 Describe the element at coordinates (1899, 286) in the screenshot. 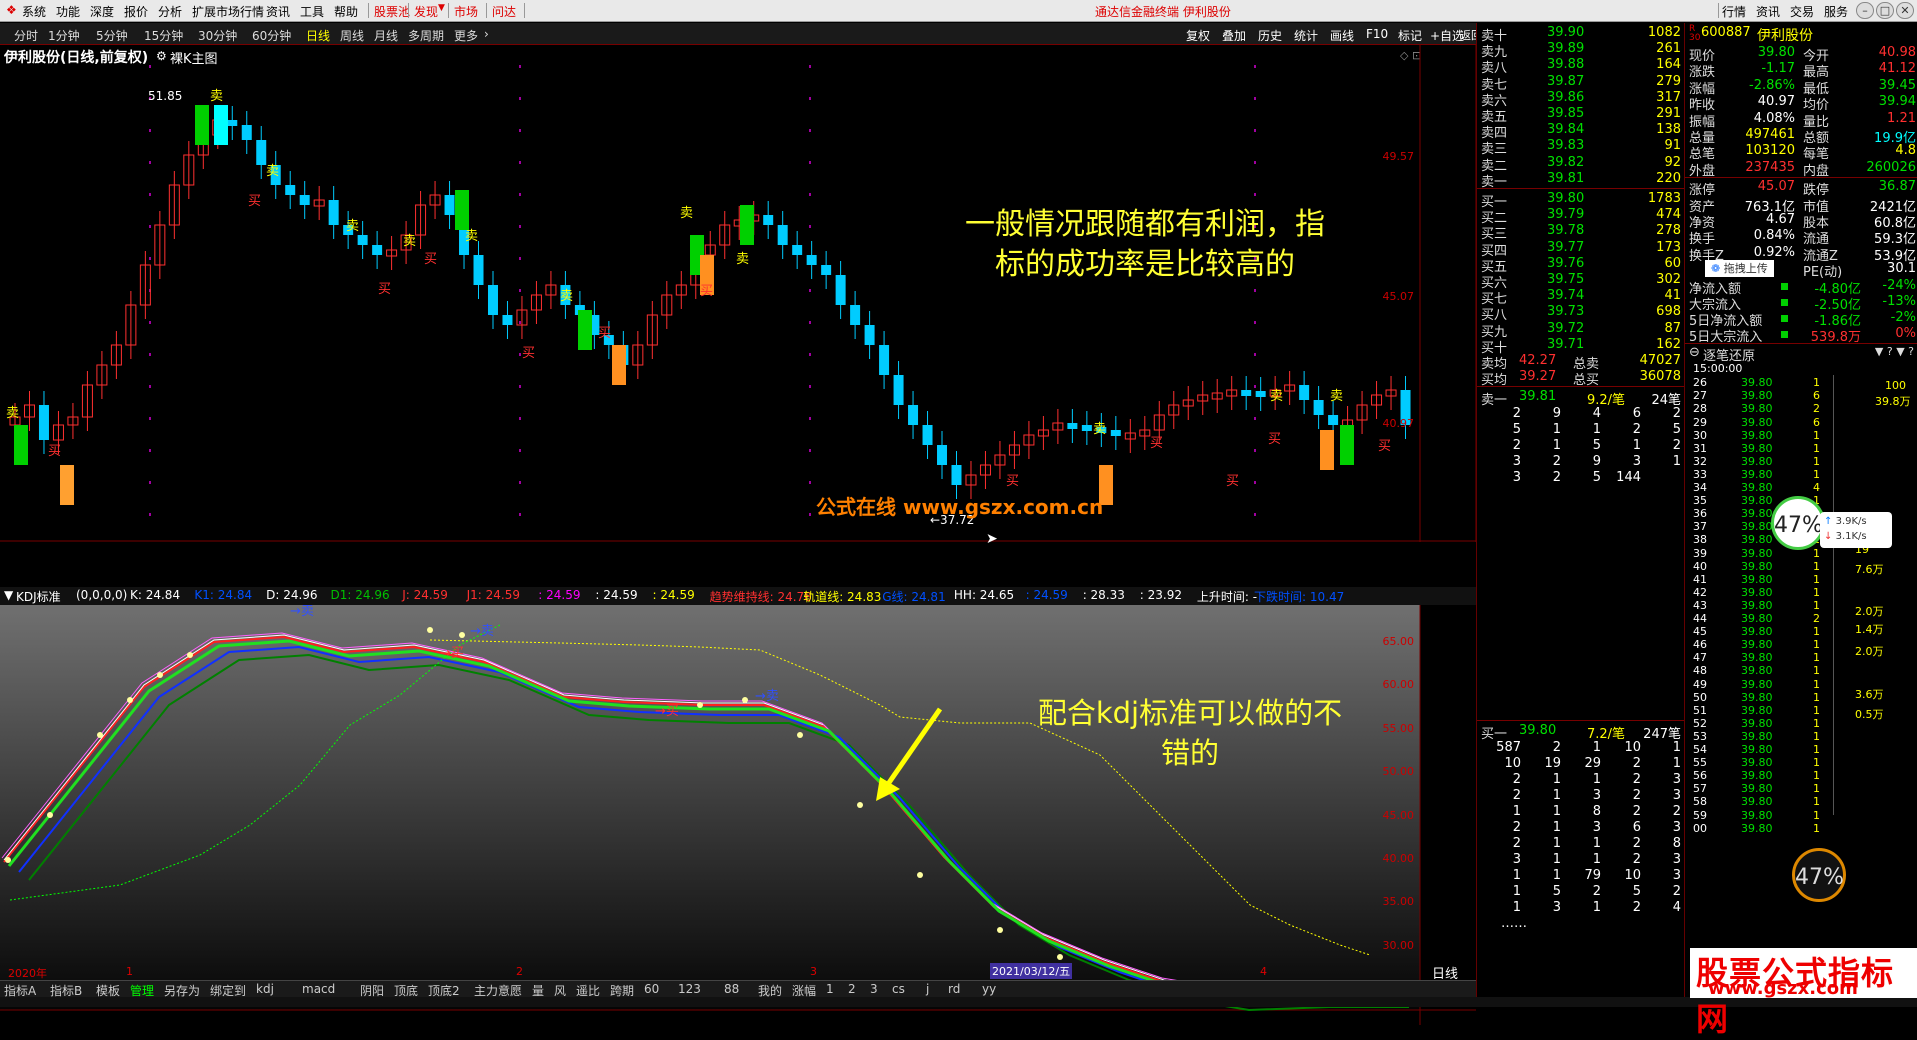

I see `flow-pct: -24%` at that location.